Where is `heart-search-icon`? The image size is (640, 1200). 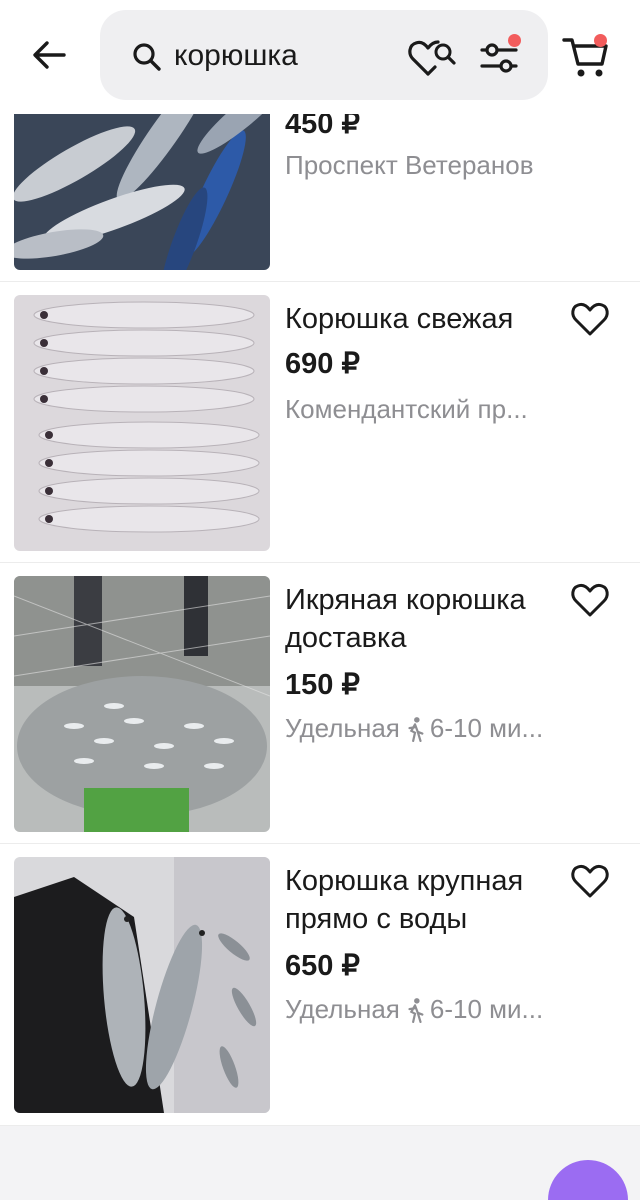
heart-search-icon is located at coordinates (432, 58).